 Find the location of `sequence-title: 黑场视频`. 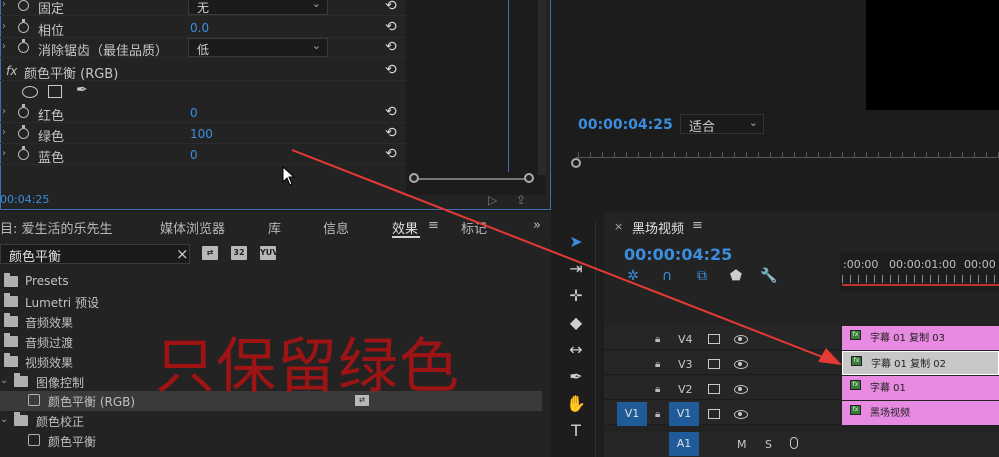

sequence-title: 黑场视频 is located at coordinates (658, 227).